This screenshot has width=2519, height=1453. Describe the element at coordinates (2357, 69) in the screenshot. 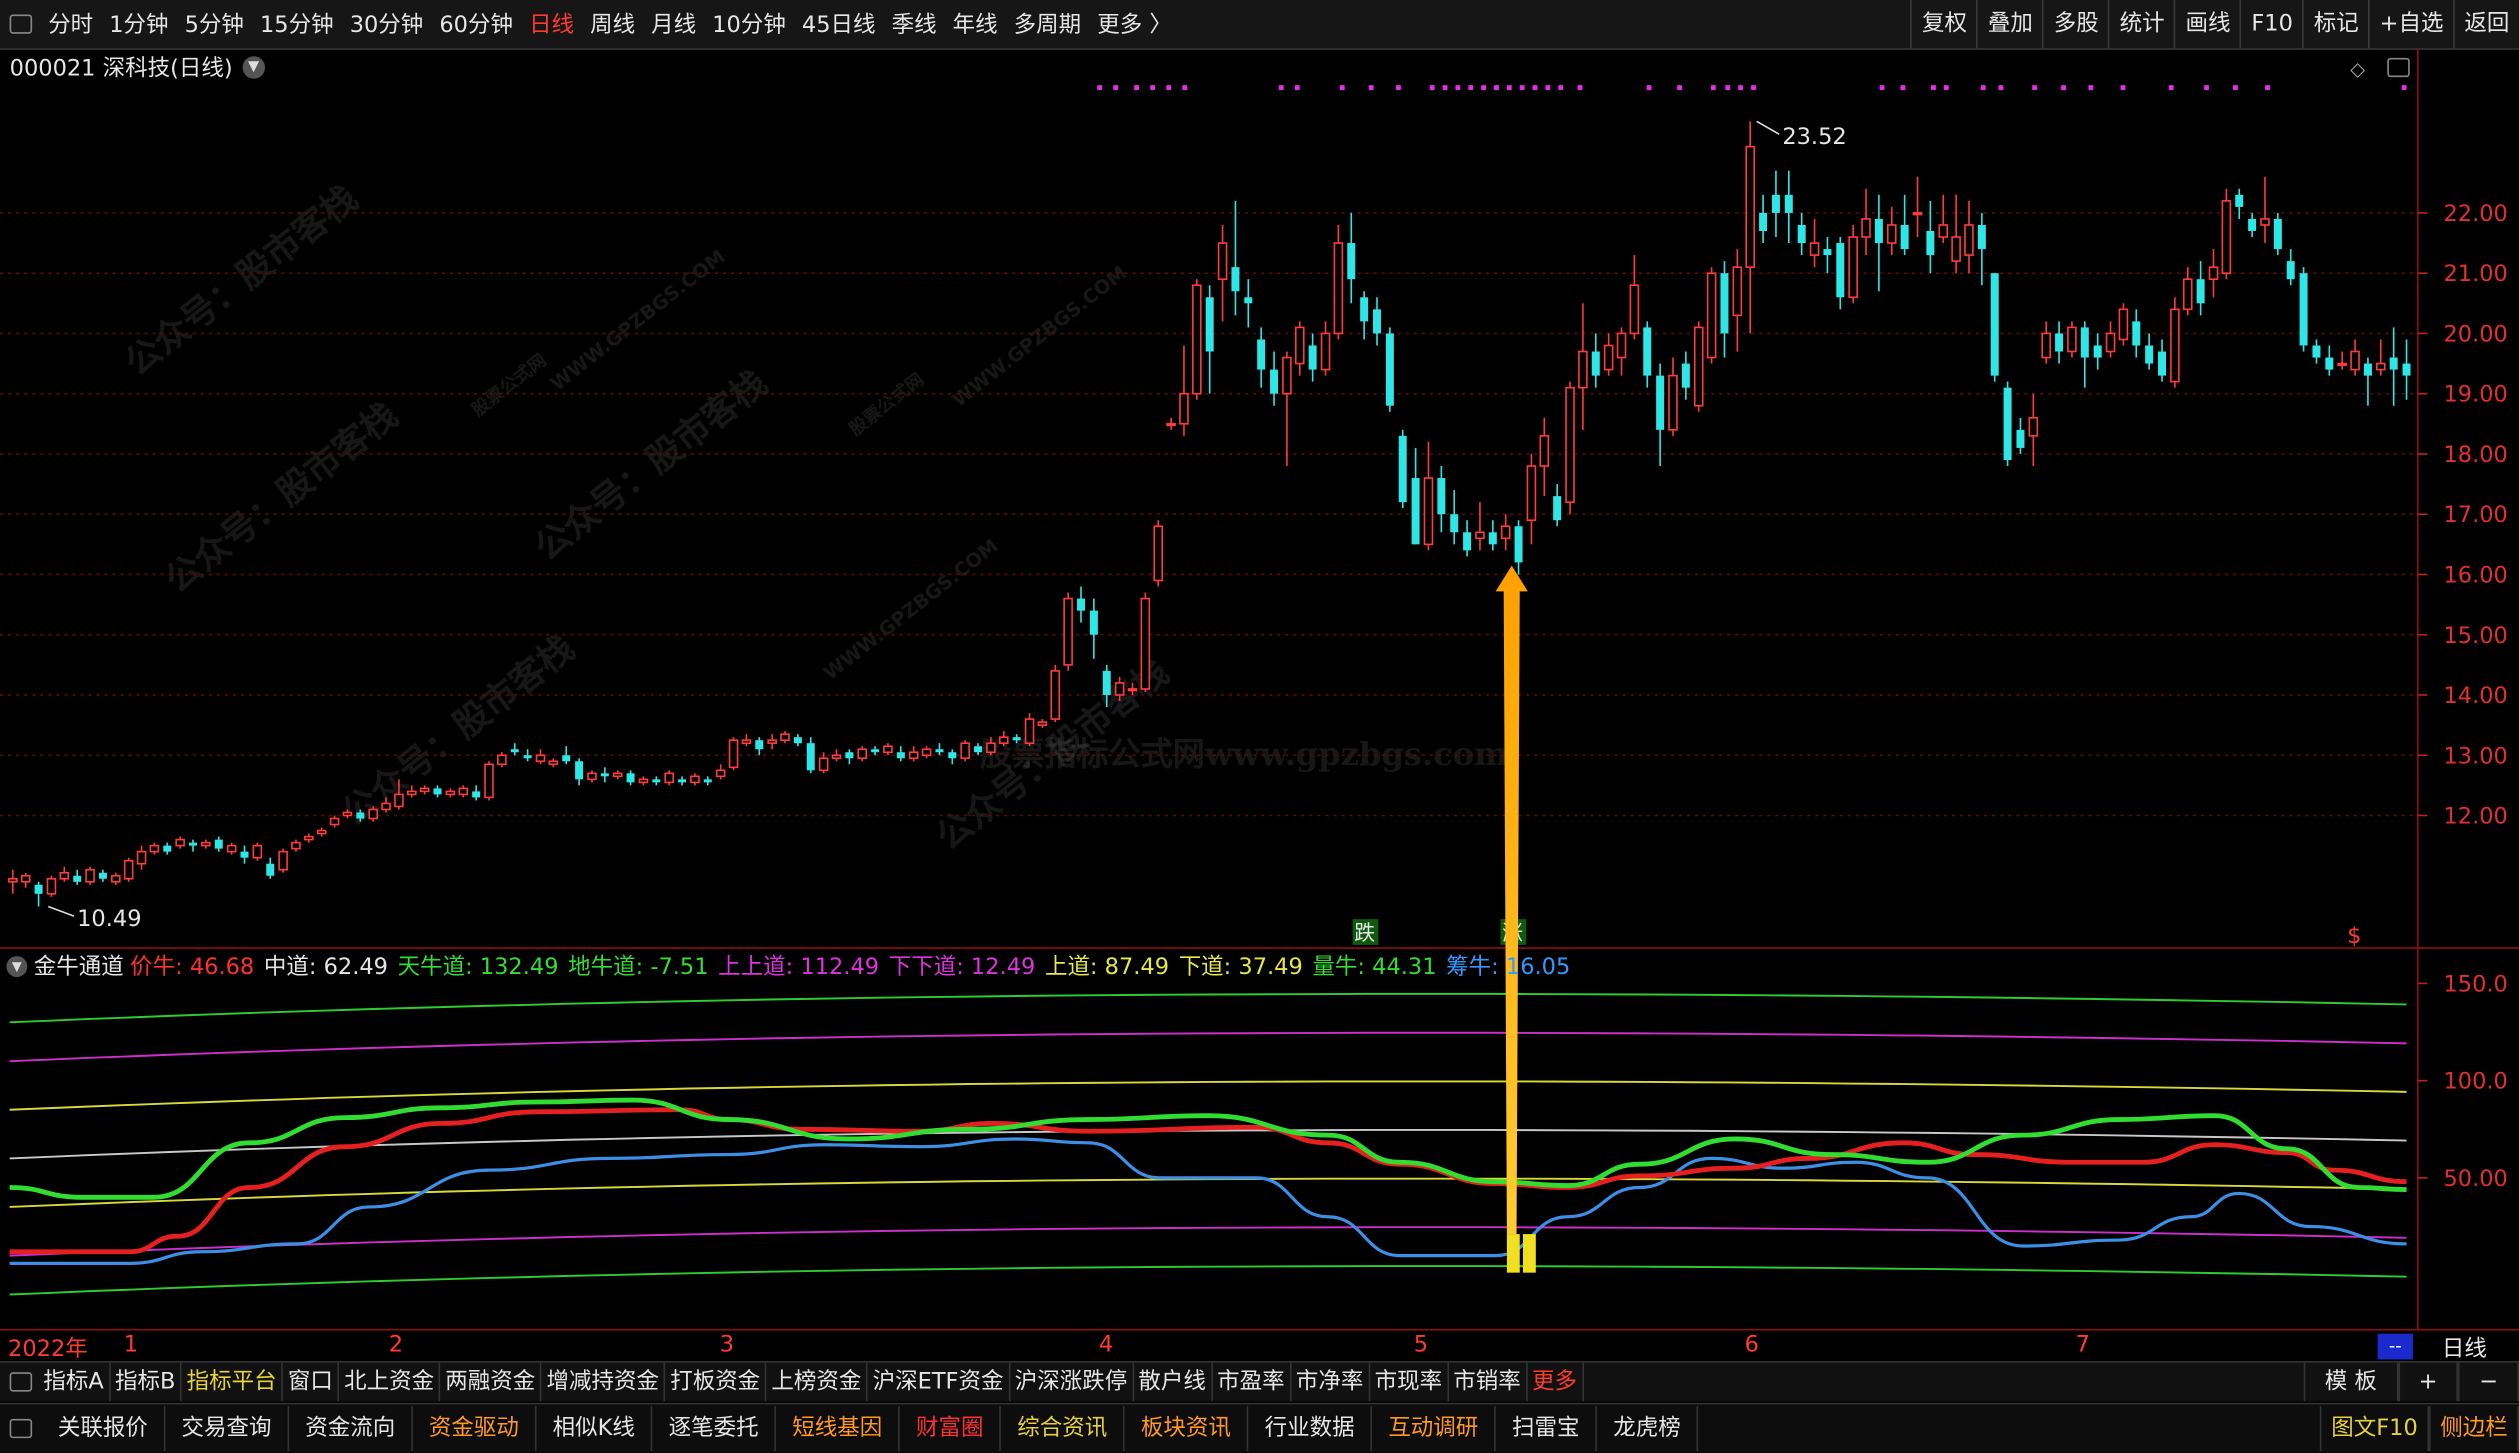

I see `diamond-icon: ◇` at that location.